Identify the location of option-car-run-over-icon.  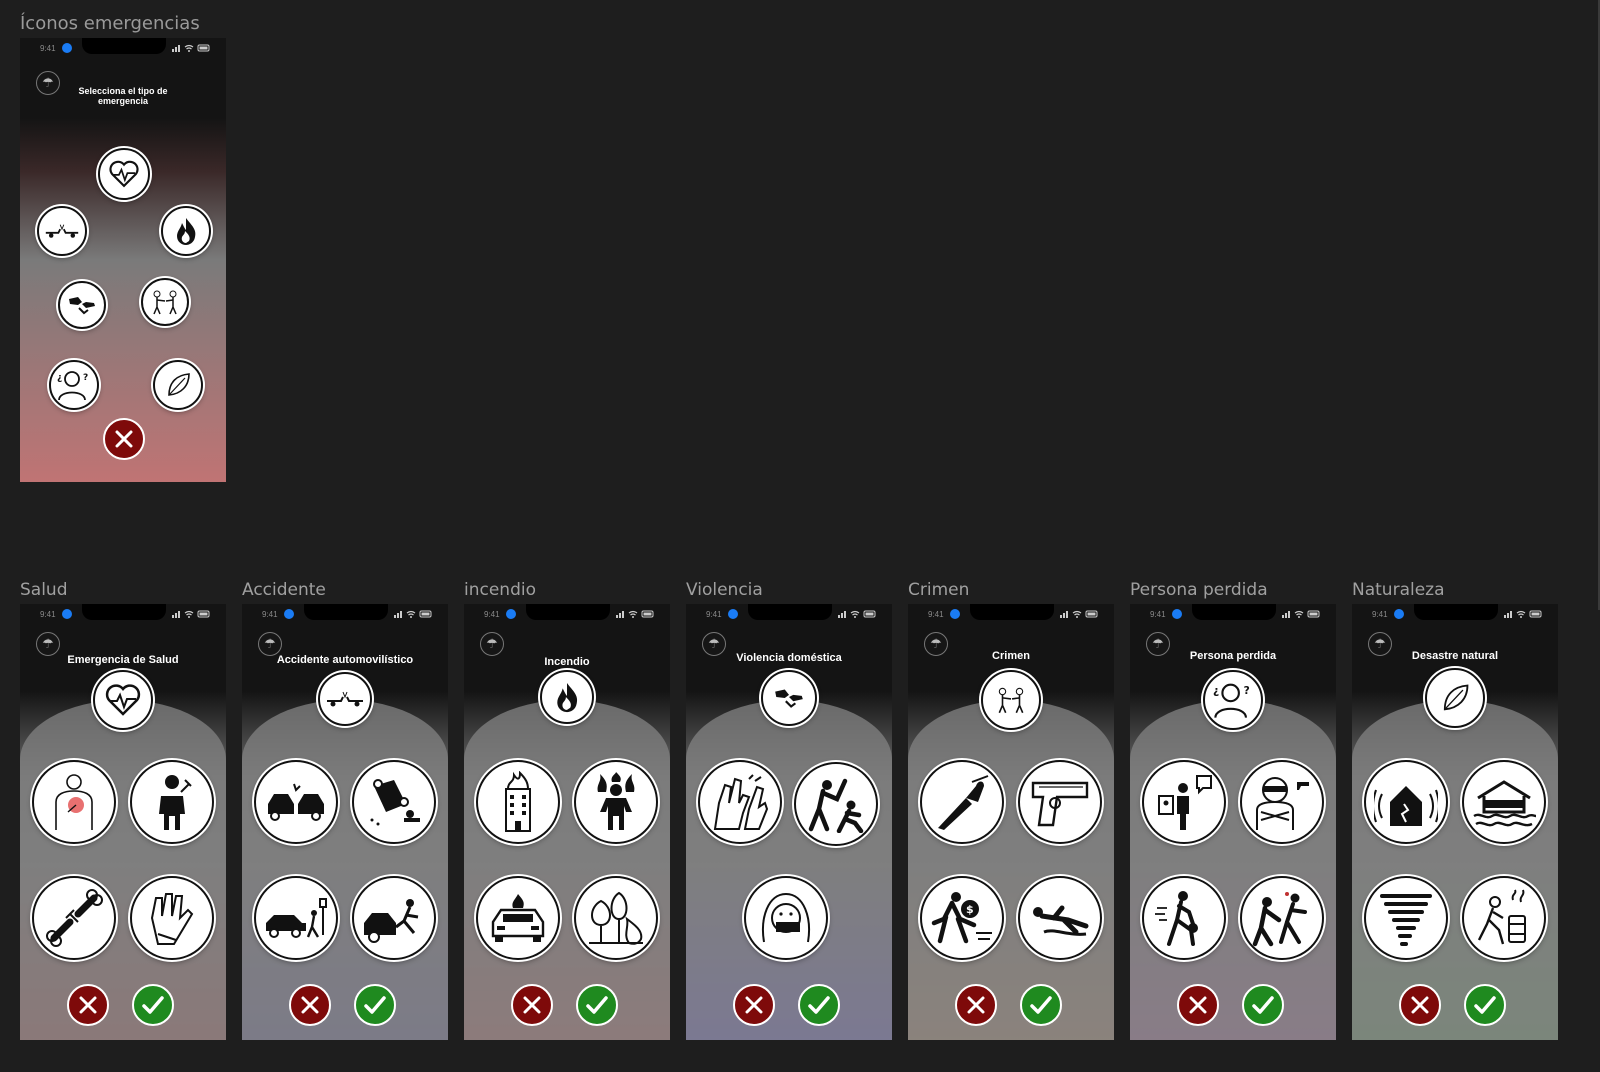
(394, 918).